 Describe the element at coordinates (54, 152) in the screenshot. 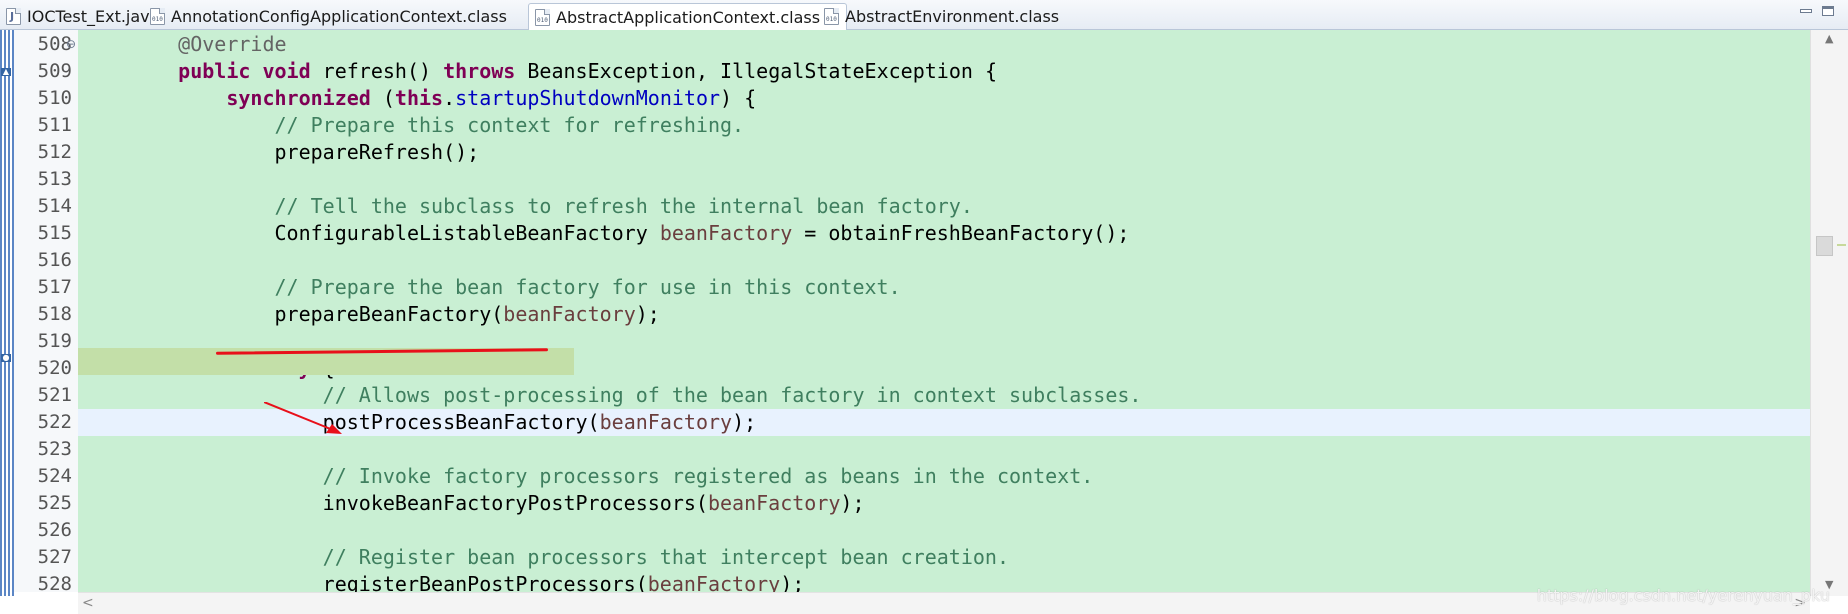

I see `line-number: 512` at that location.